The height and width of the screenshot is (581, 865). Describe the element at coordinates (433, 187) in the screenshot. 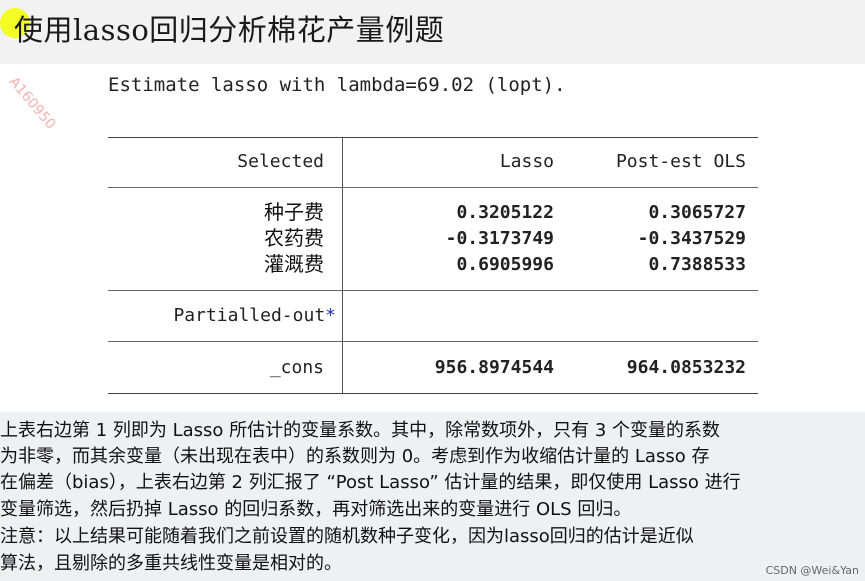

I see `header-divider` at that location.